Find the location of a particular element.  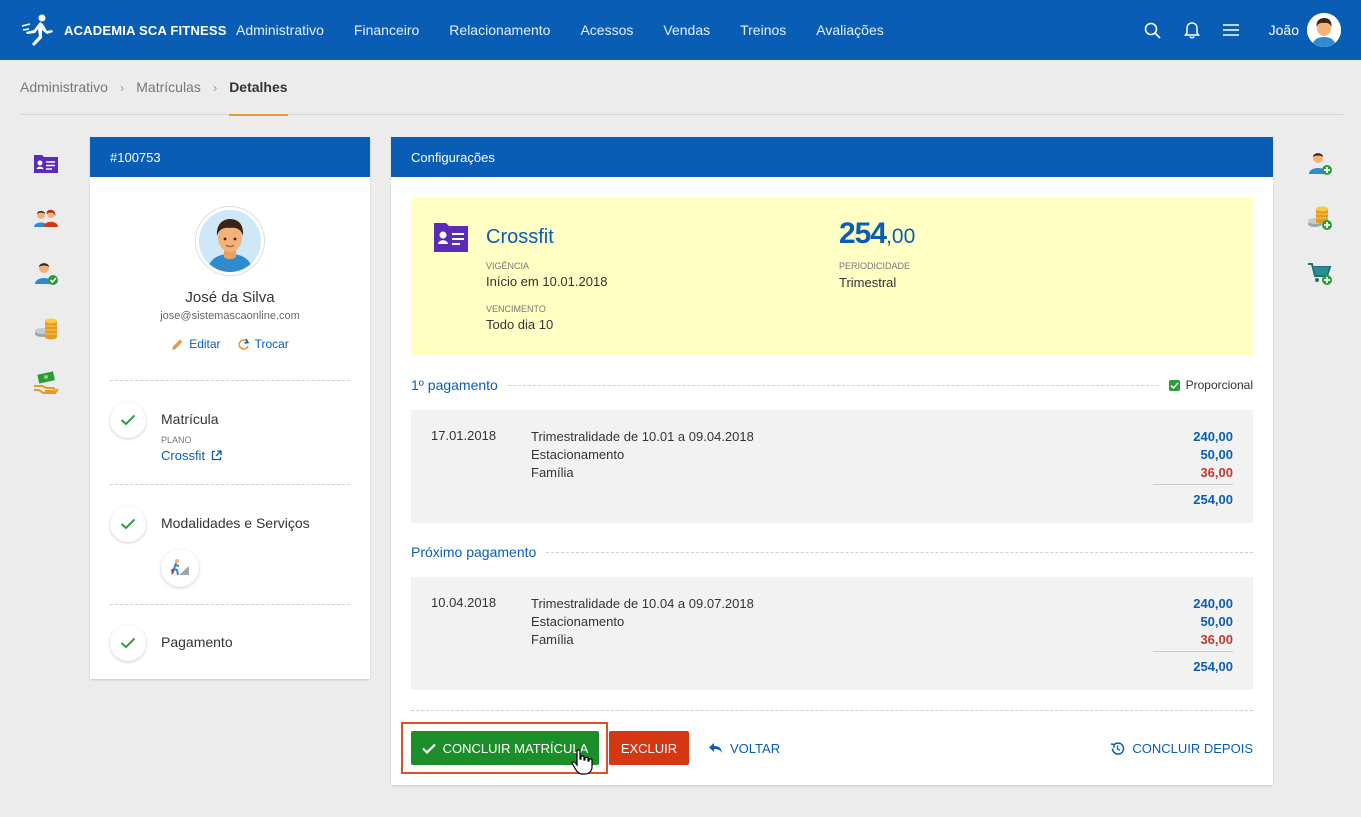

history-icon is located at coordinates (1118, 748).